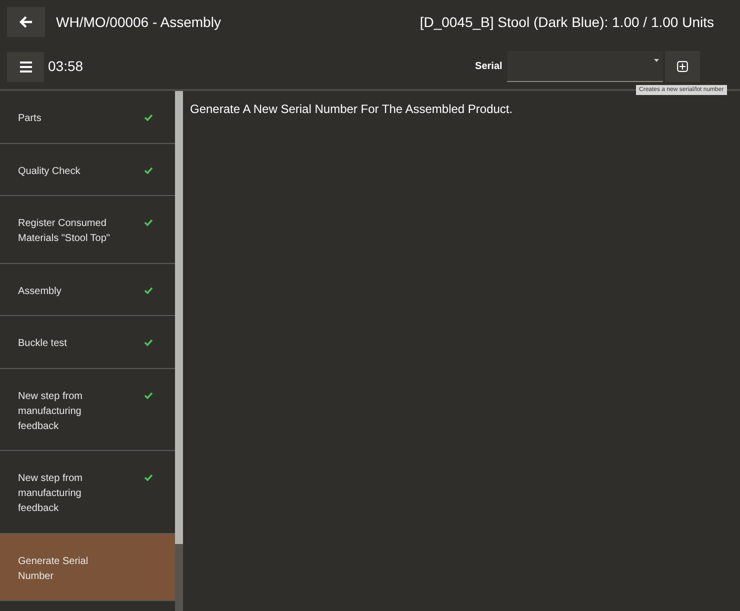  I want to click on step-item: Generate Serial Number, so click(87, 567).